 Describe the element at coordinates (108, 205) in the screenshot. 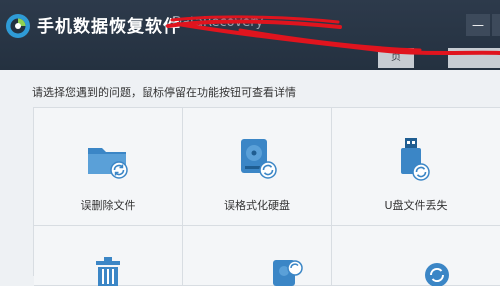

I see `option-label: 误删除文件` at that location.